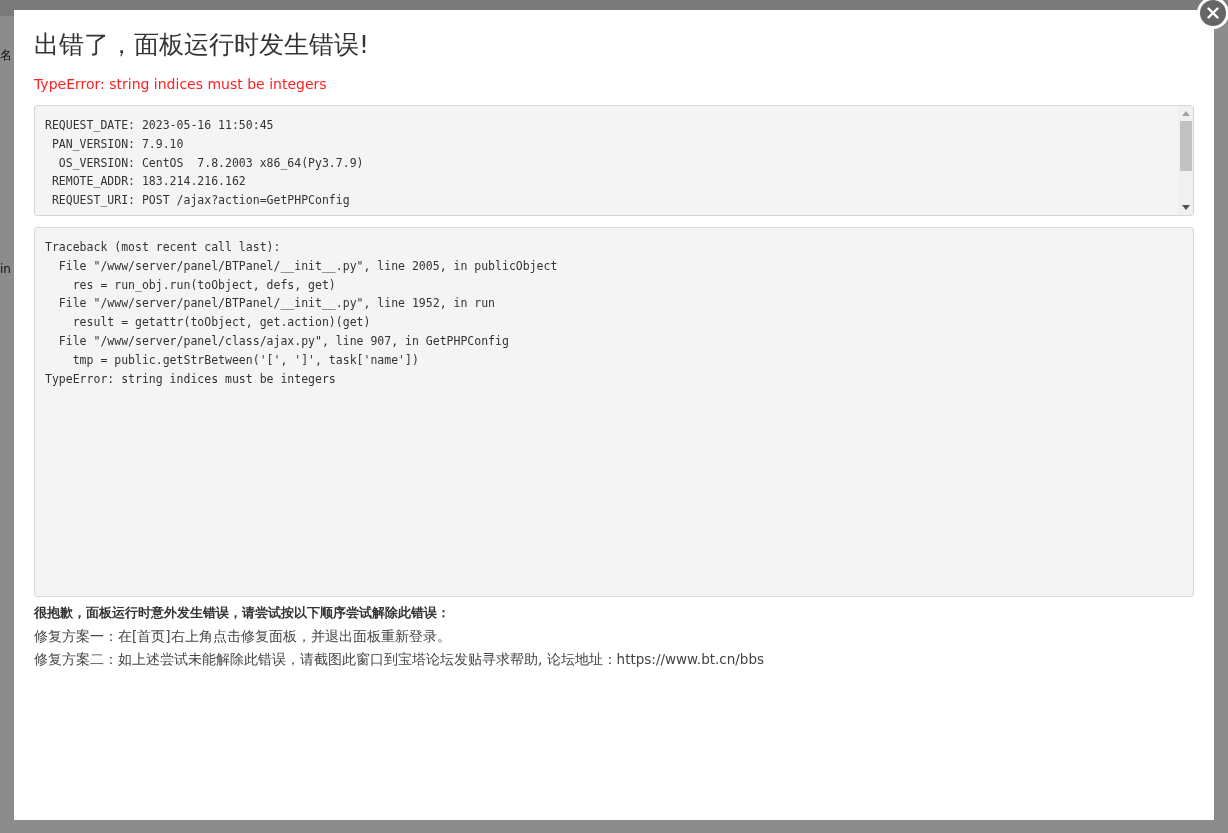 The height and width of the screenshot is (833, 1228). What do you see at coordinates (6, 55) in the screenshot?
I see `background-text: 名` at bounding box center [6, 55].